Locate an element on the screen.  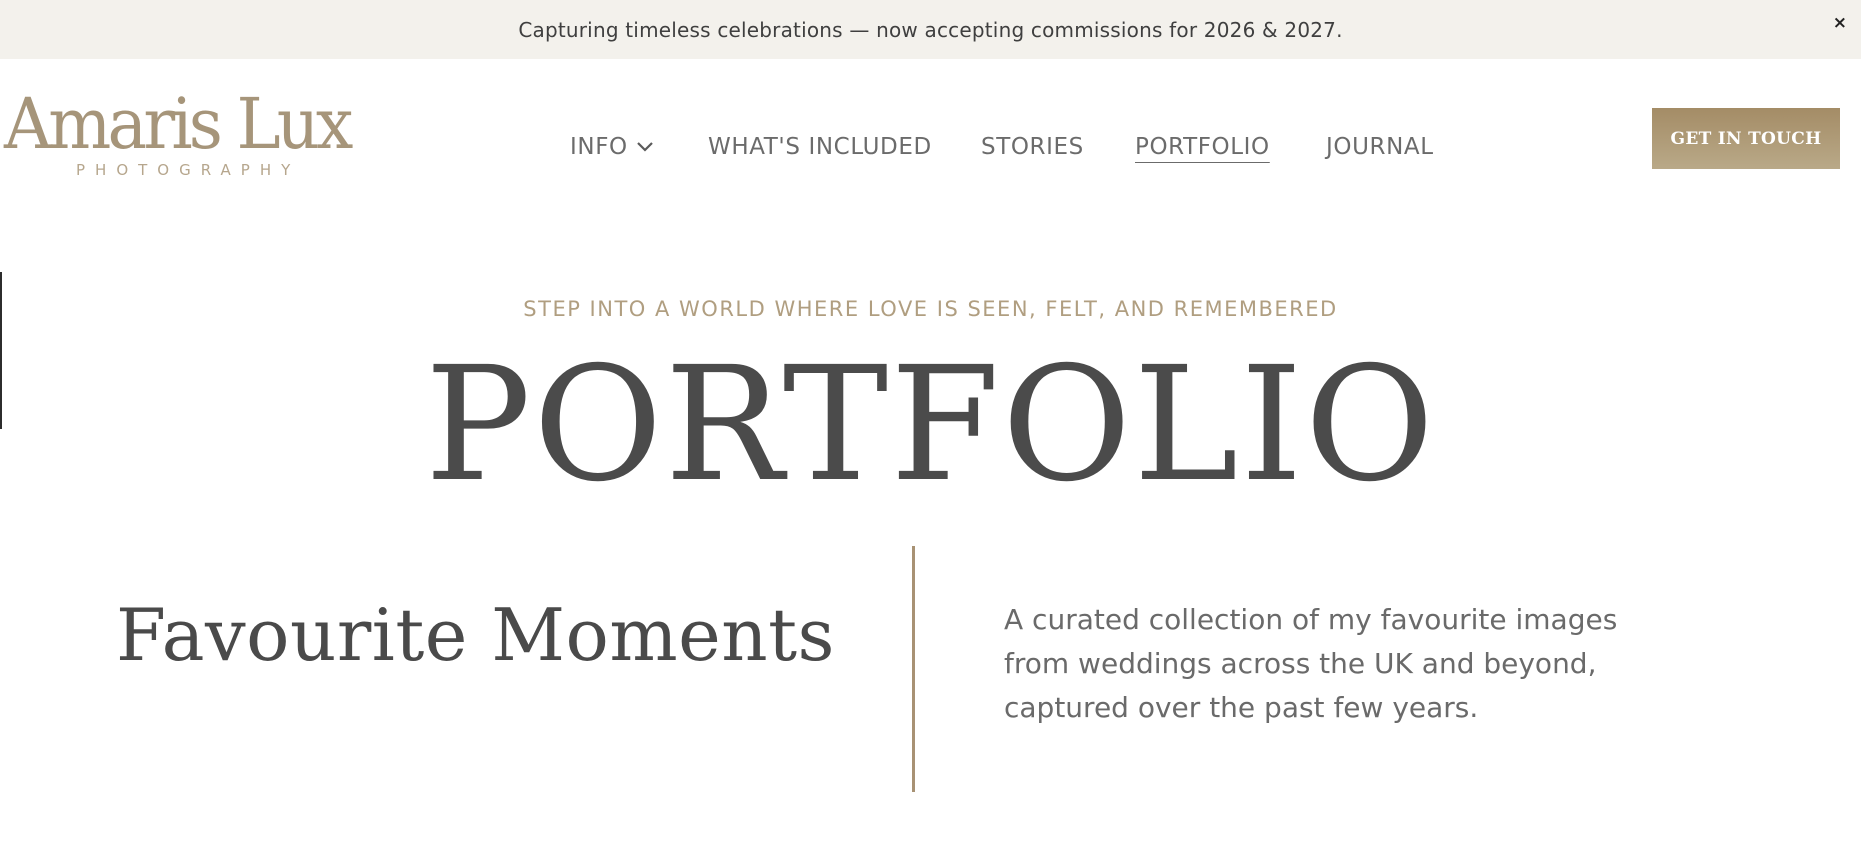
nav-item-label: WHAT'S INCLUDED is located at coordinates (820, 147).